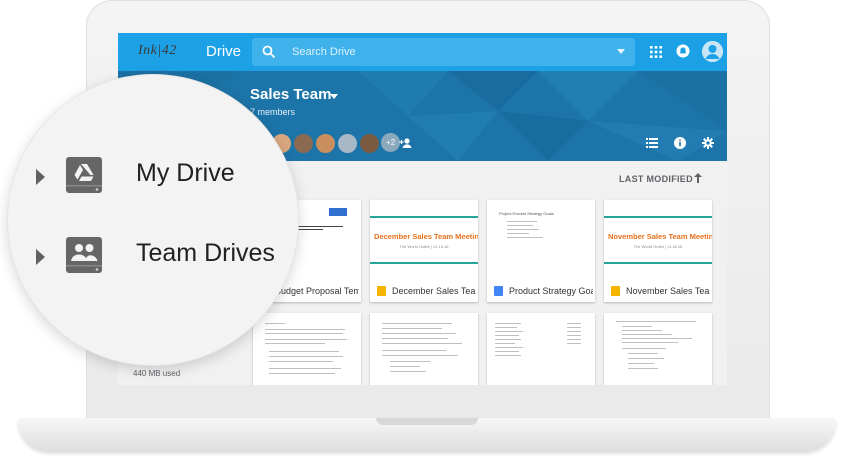 Image resolution: width=854 pixels, height=463 pixels. I want to click on account-avatar-icon, so click(712, 51).